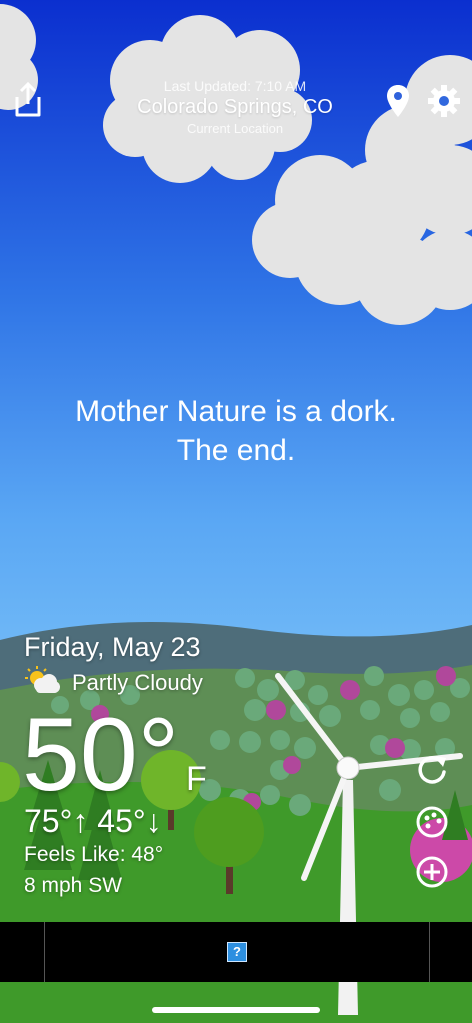  I want to click on temperature-unit: F, so click(196, 779).